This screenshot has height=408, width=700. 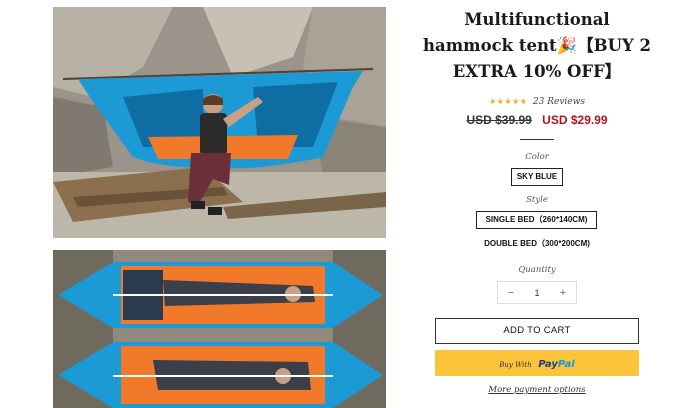 What do you see at coordinates (575, 120) in the screenshot?
I see `sale-price: USD $29.99` at bounding box center [575, 120].